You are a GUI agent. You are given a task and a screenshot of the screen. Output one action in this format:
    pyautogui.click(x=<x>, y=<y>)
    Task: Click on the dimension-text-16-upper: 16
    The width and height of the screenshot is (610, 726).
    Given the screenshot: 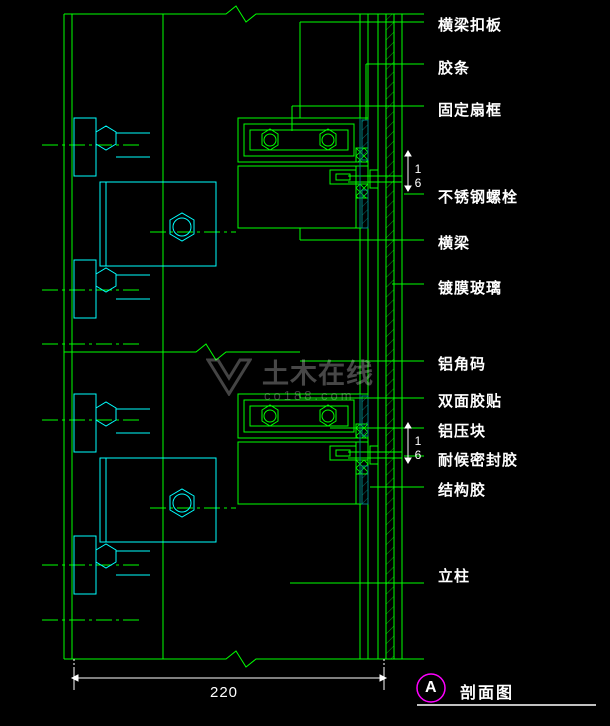 What is the action you would take?
    pyautogui.click(x=418, y=176)
    